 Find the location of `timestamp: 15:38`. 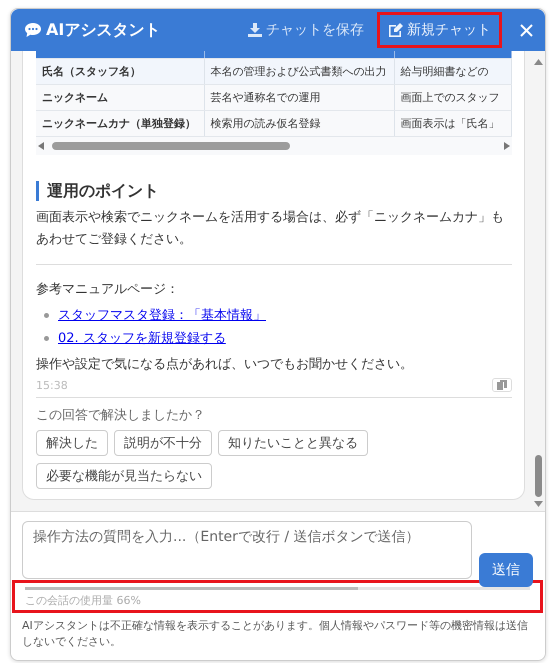

timestamp: 15:38 is located at coordinates (52, 385).